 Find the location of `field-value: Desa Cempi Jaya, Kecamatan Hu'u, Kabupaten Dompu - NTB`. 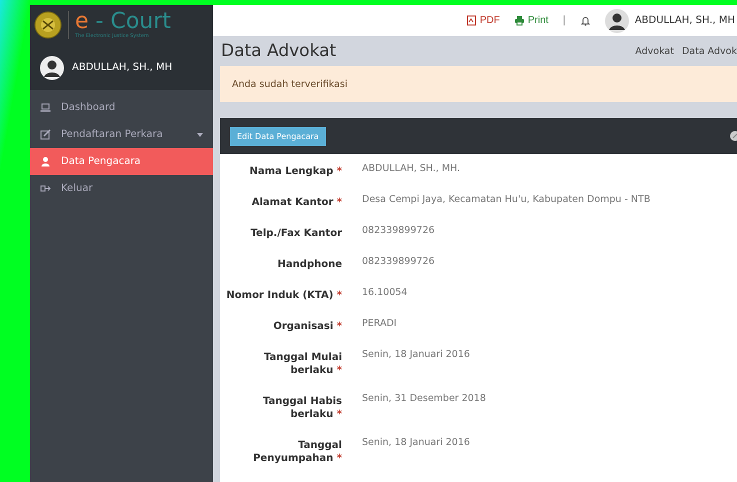

field-value: Desa Cempi Jaya, Kecamatan Hu'u, Kabupaten Dompu - NTB is located at coordinates (507, 200).